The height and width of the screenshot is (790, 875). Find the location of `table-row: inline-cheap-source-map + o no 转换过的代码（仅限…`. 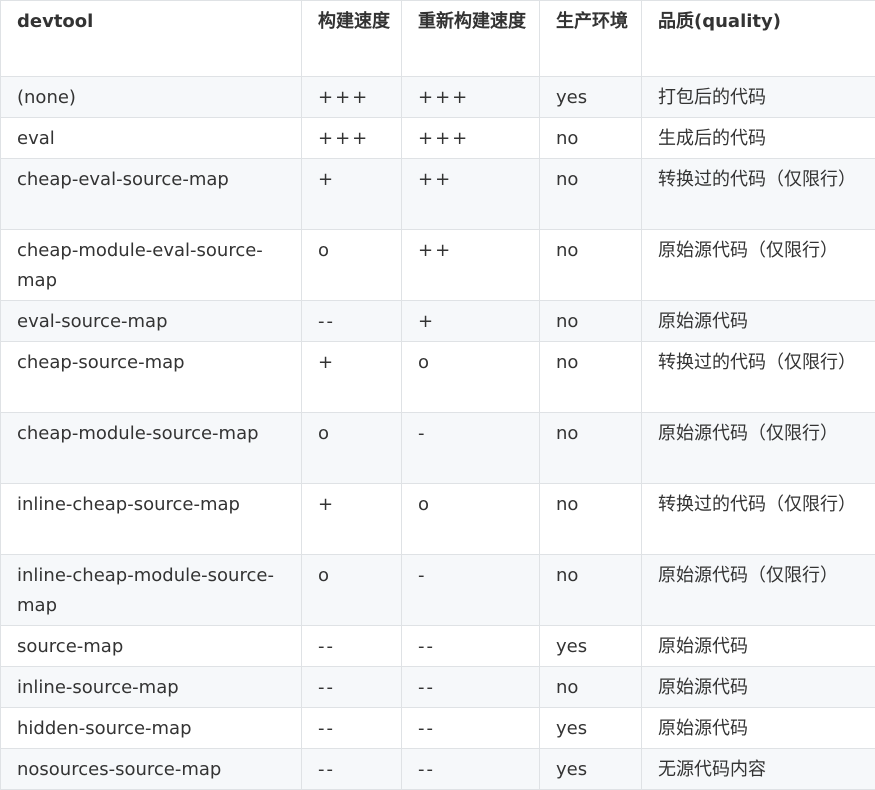

table-row: inline-cheap-source-map + o no 转换过的代码（仅限… is located at coordinates (437, 519).